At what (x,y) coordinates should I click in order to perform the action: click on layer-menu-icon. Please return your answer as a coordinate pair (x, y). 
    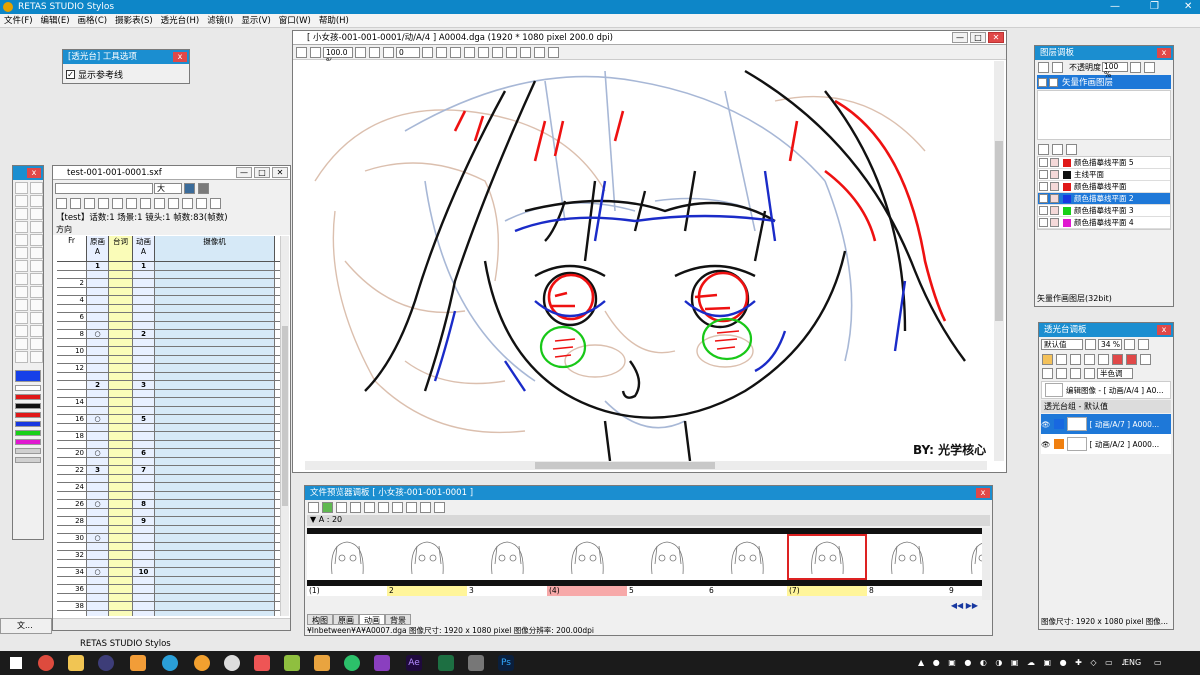
    Looking at the image, I should click on (1149, 67).